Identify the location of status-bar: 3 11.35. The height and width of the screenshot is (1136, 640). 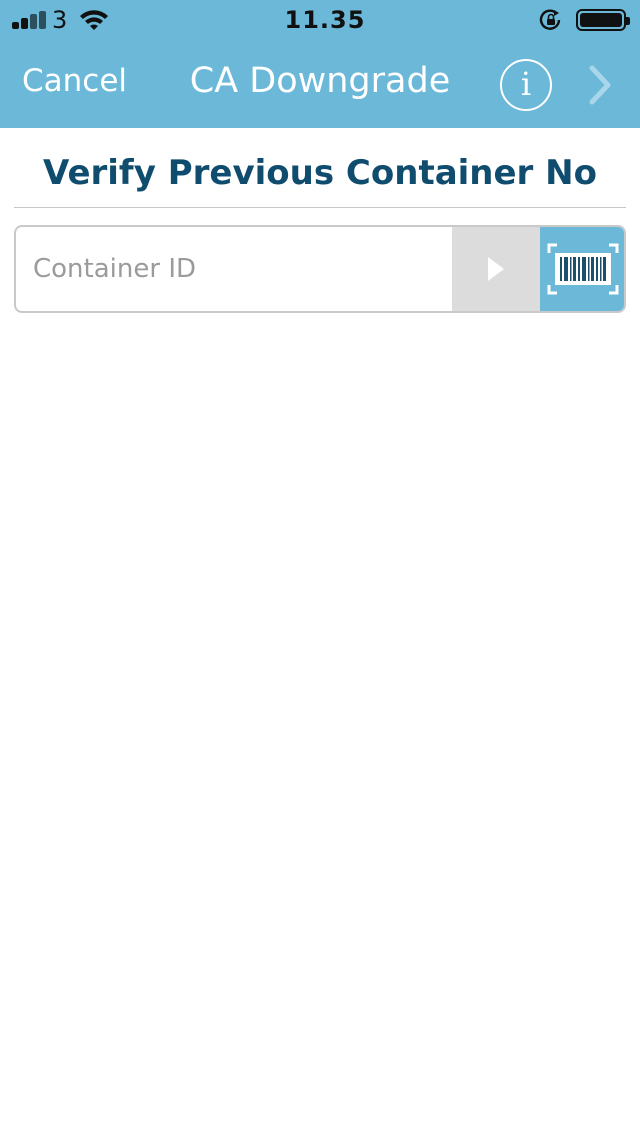
(320, 20).